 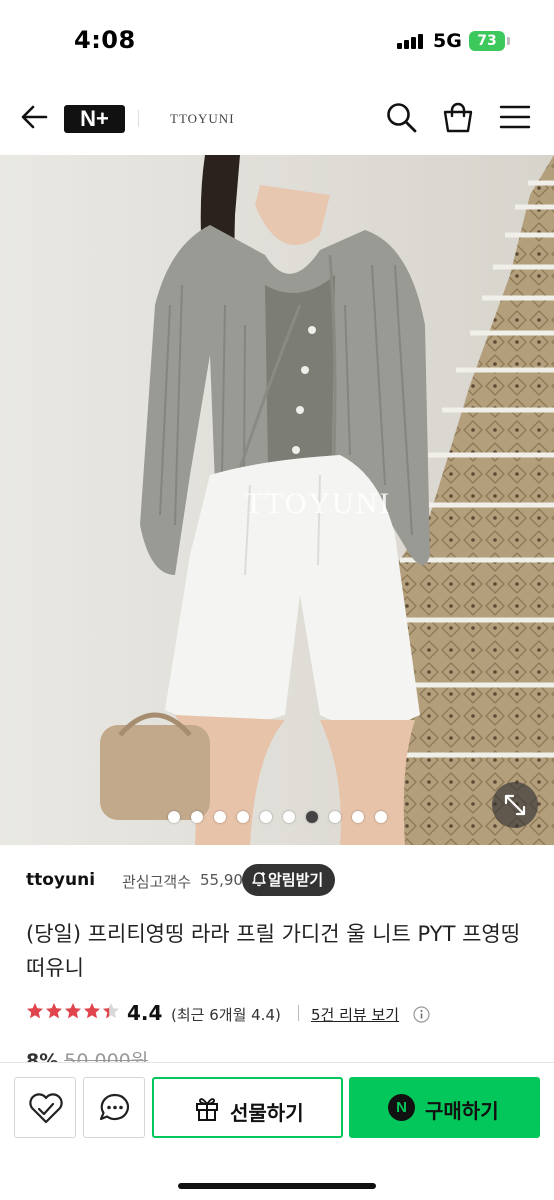 I want to click on talk-button, so click(x=114, y=1107).